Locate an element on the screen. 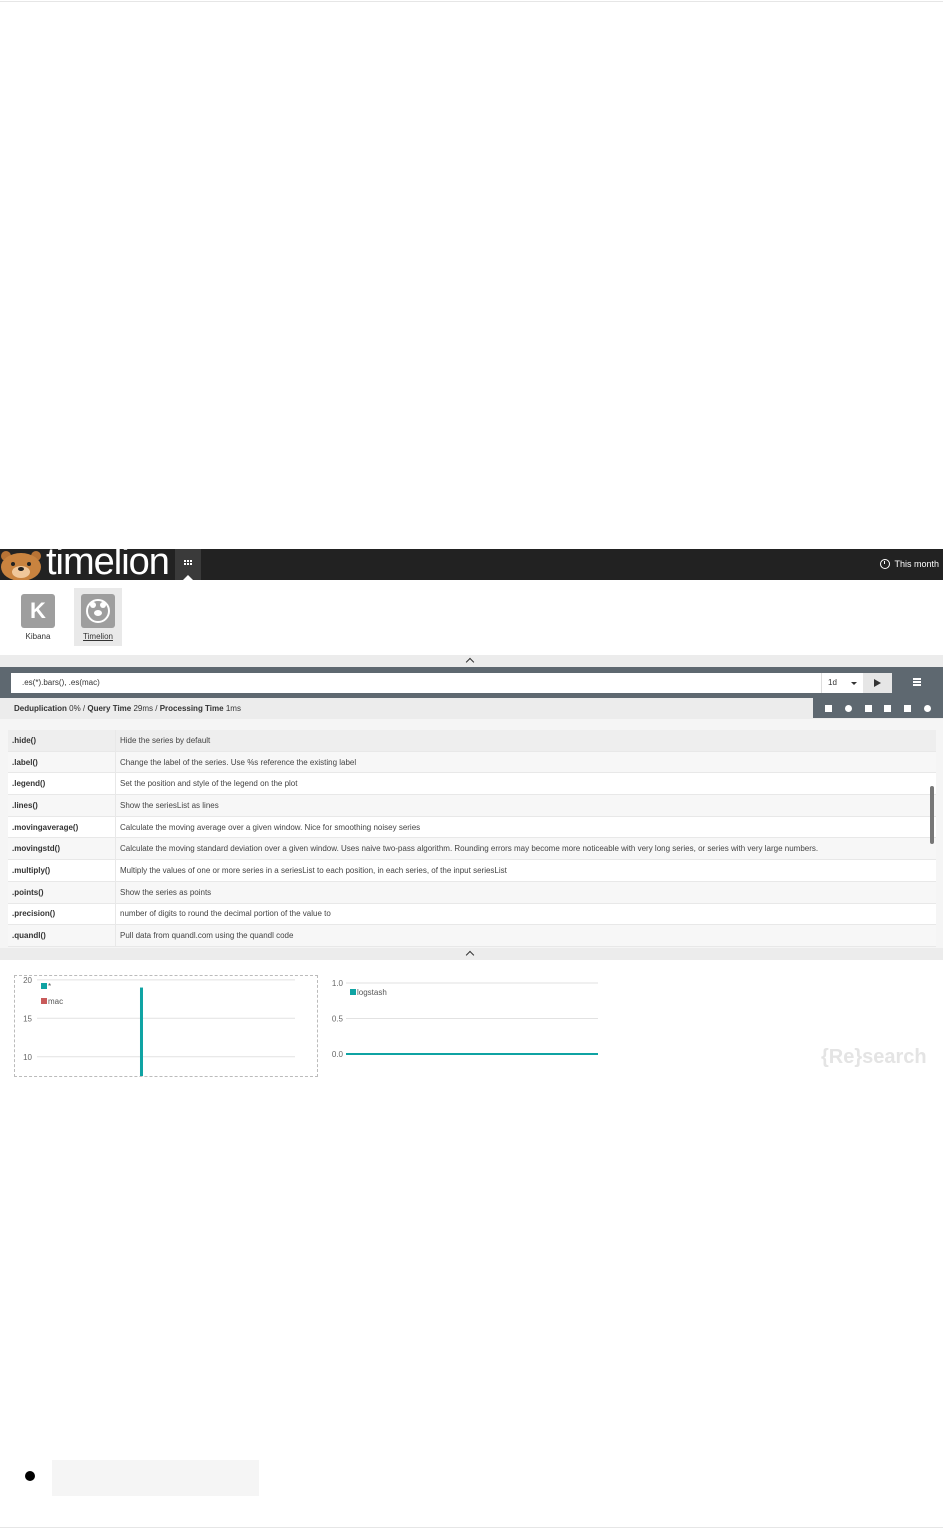 The width and height of the screenshot is (943, 1530). function-name: .legend() is located at coordinates (62, 784).